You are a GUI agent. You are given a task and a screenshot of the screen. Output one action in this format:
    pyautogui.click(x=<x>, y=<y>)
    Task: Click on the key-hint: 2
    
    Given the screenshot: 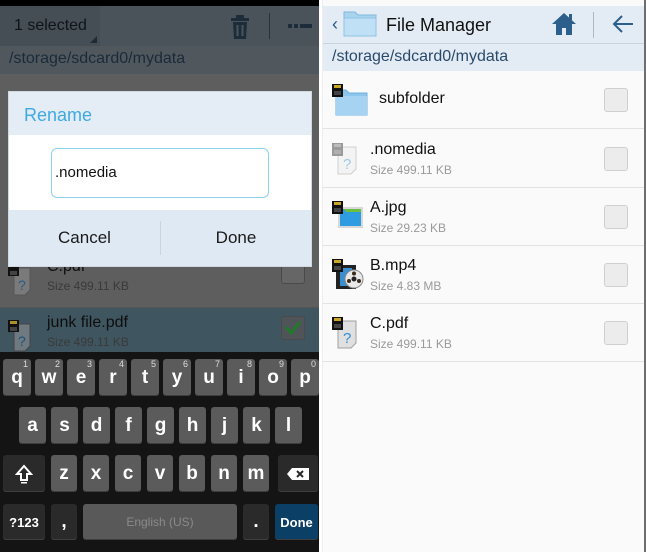 What is the action you would take?
    pyautogui.click(x=57, y=364)
    